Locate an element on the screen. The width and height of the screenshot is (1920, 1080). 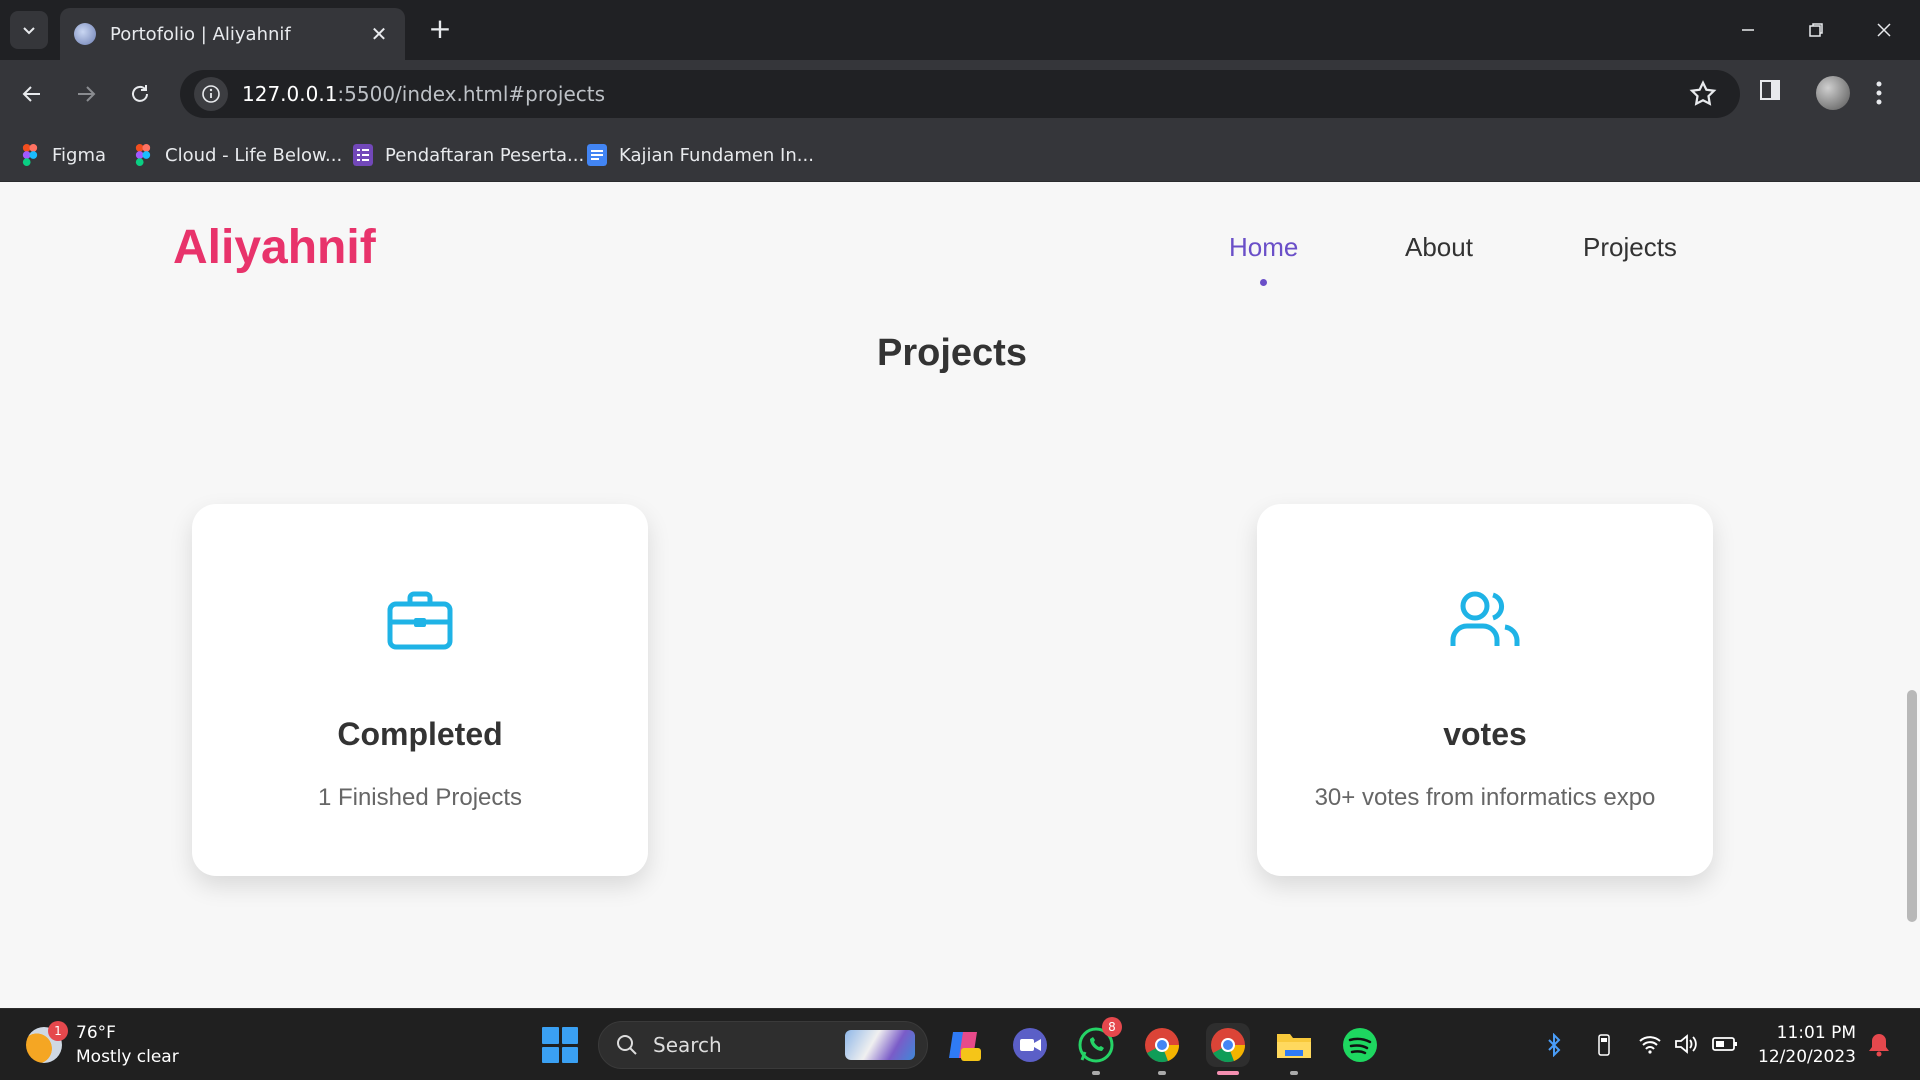
card-title: votes is located at coordinates (1485, 734).